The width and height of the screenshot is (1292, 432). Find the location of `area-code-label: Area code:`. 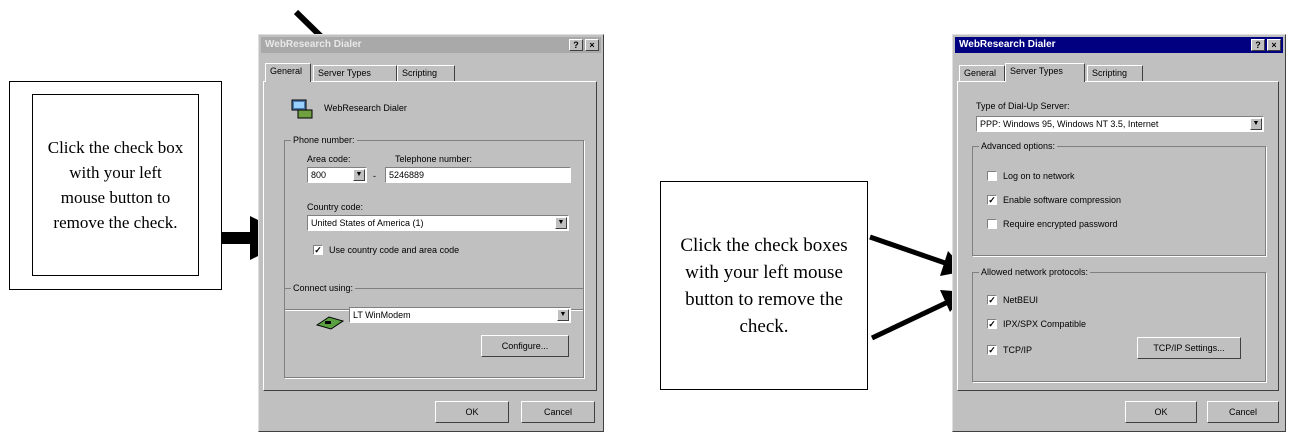

area-code-label: Area code: is located at coordinates (329, 159).